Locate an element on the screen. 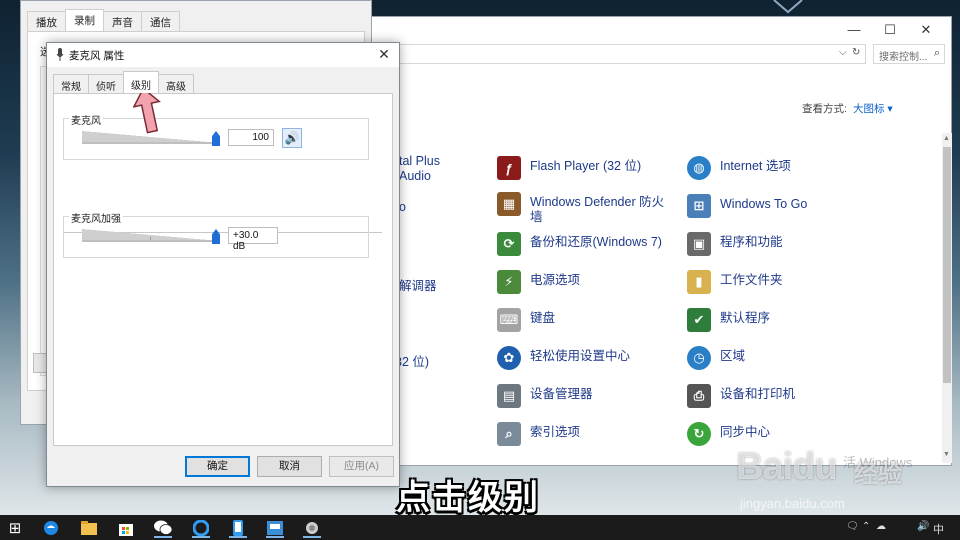 The height and width of the screenshot is (540, 960). scroll-up-icon: ▲ is located at coordinates (946, 138).